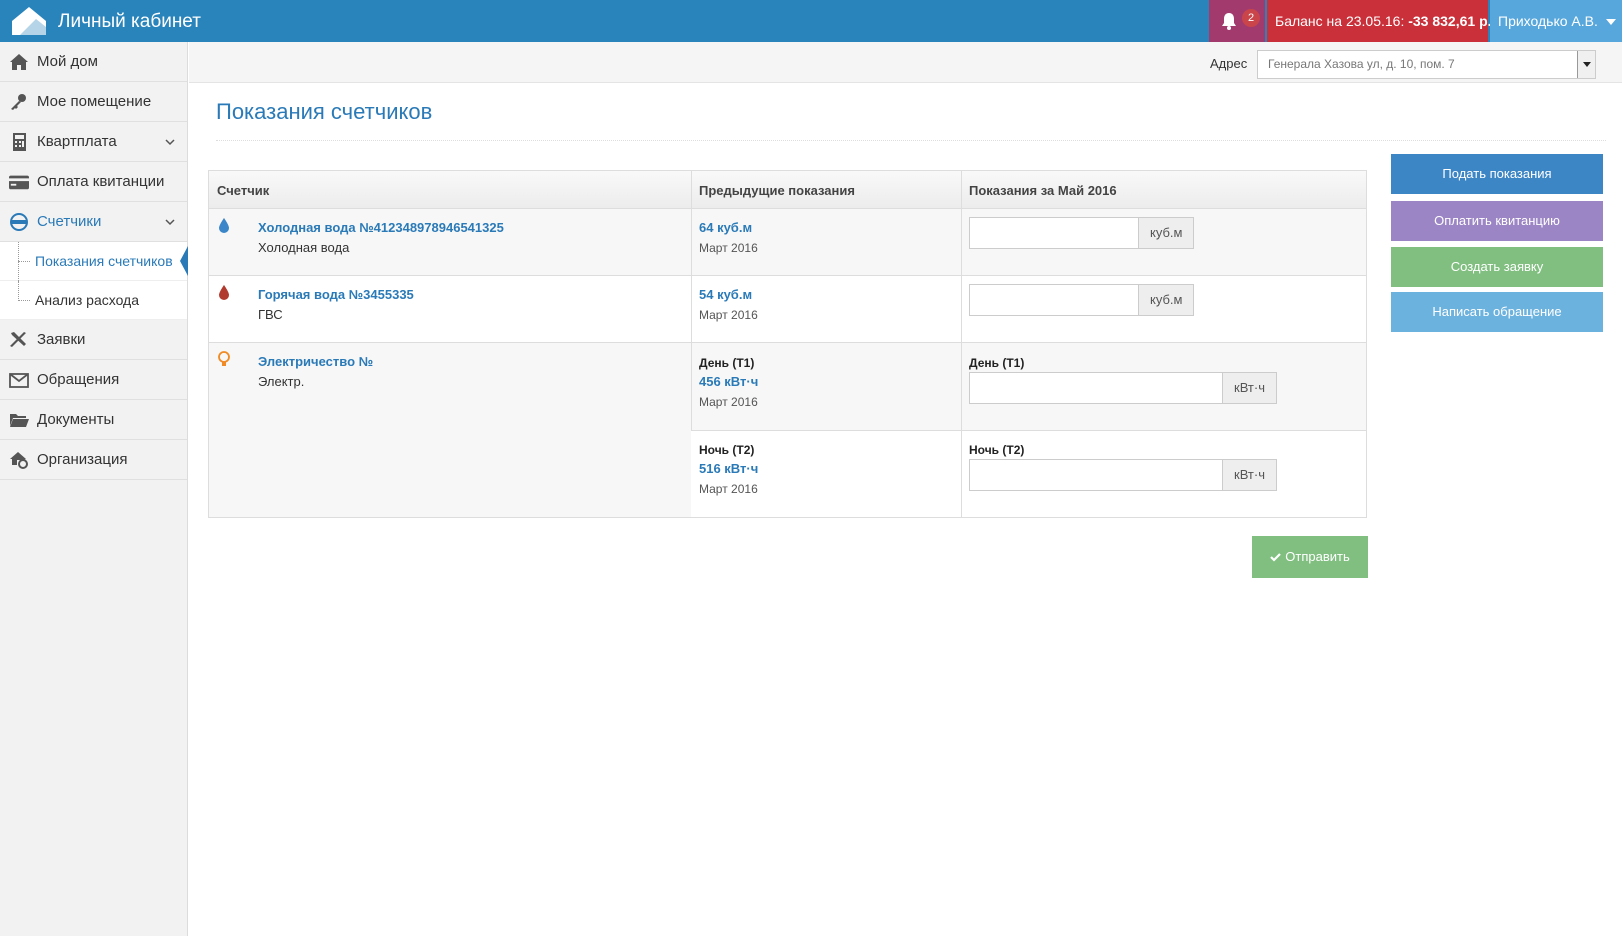  I want to click on dropdown-arrow-icon, so click(1586, 64).